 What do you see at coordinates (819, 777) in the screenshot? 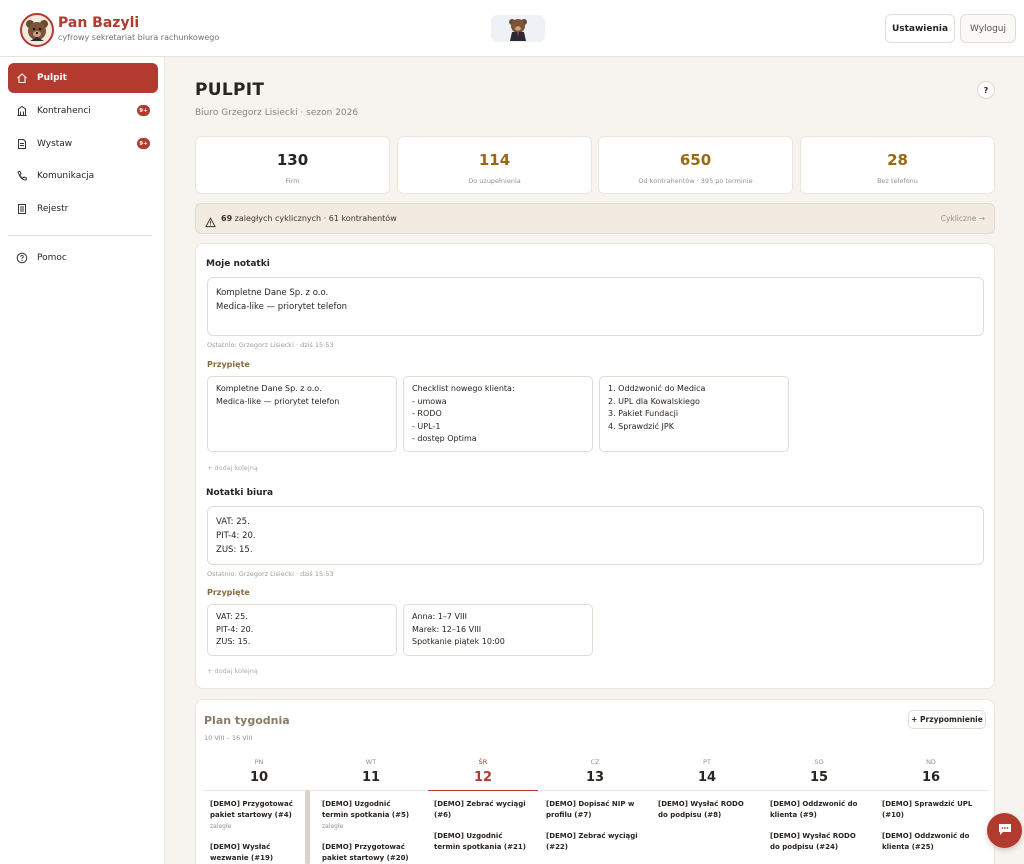
I see `day-number: 15` at bounding box center [819, 777].